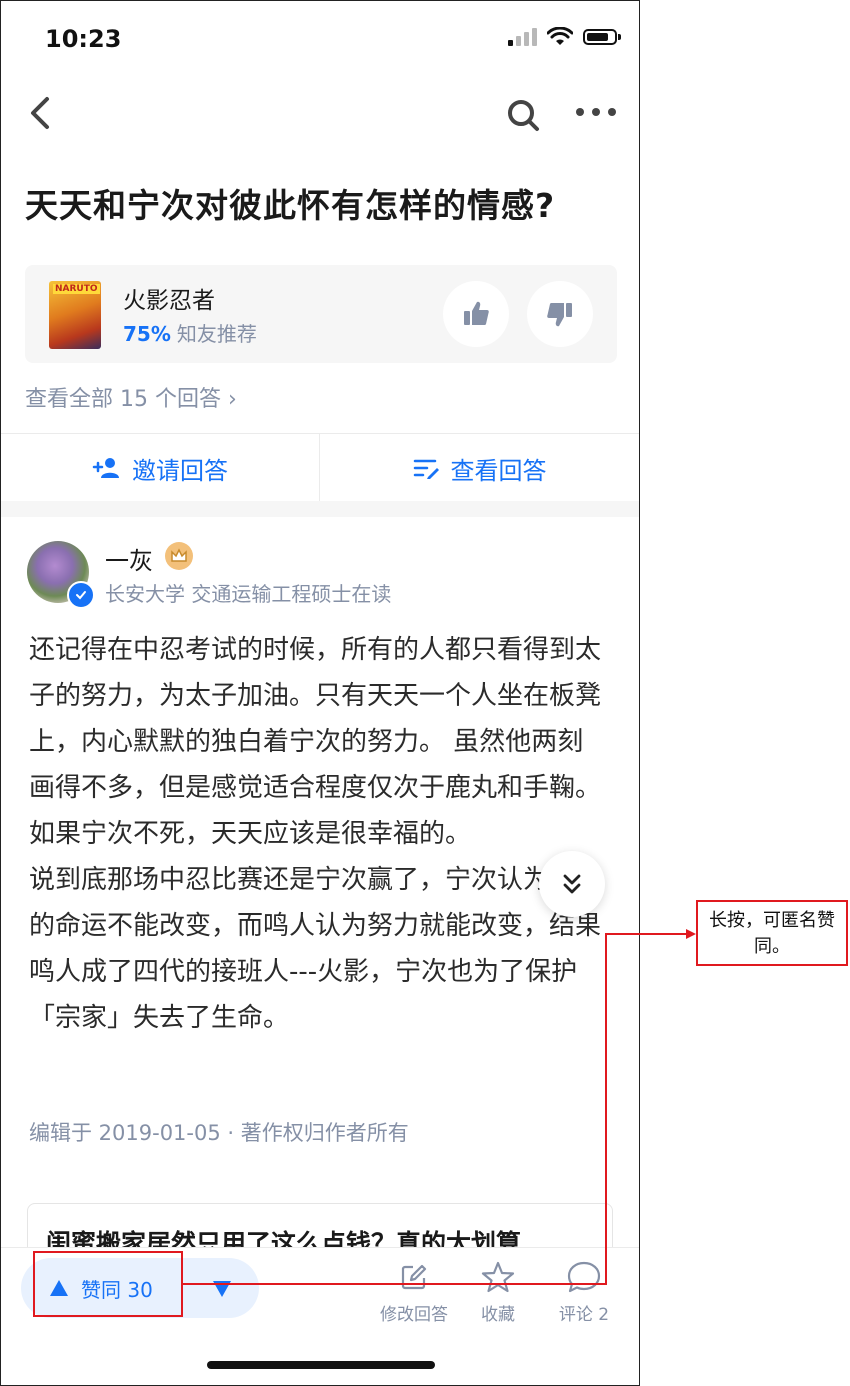  Describe the element at coordinates (180, 470) in the screenshot. I see `invite-answer-label: 邀请回答` at that location.